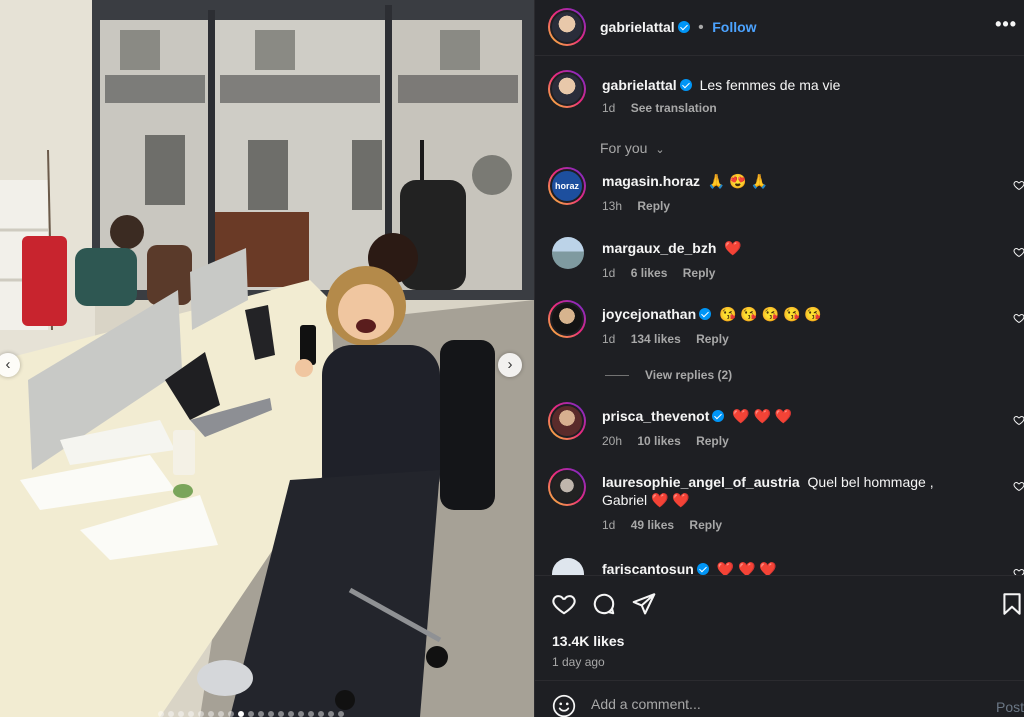 The image size is (1024, 717). What do you see at coordinates (792, 248) in the screenshot?
I see `comment-text: margaux_de_bzh ❤️` at bounding box center [792, 248].